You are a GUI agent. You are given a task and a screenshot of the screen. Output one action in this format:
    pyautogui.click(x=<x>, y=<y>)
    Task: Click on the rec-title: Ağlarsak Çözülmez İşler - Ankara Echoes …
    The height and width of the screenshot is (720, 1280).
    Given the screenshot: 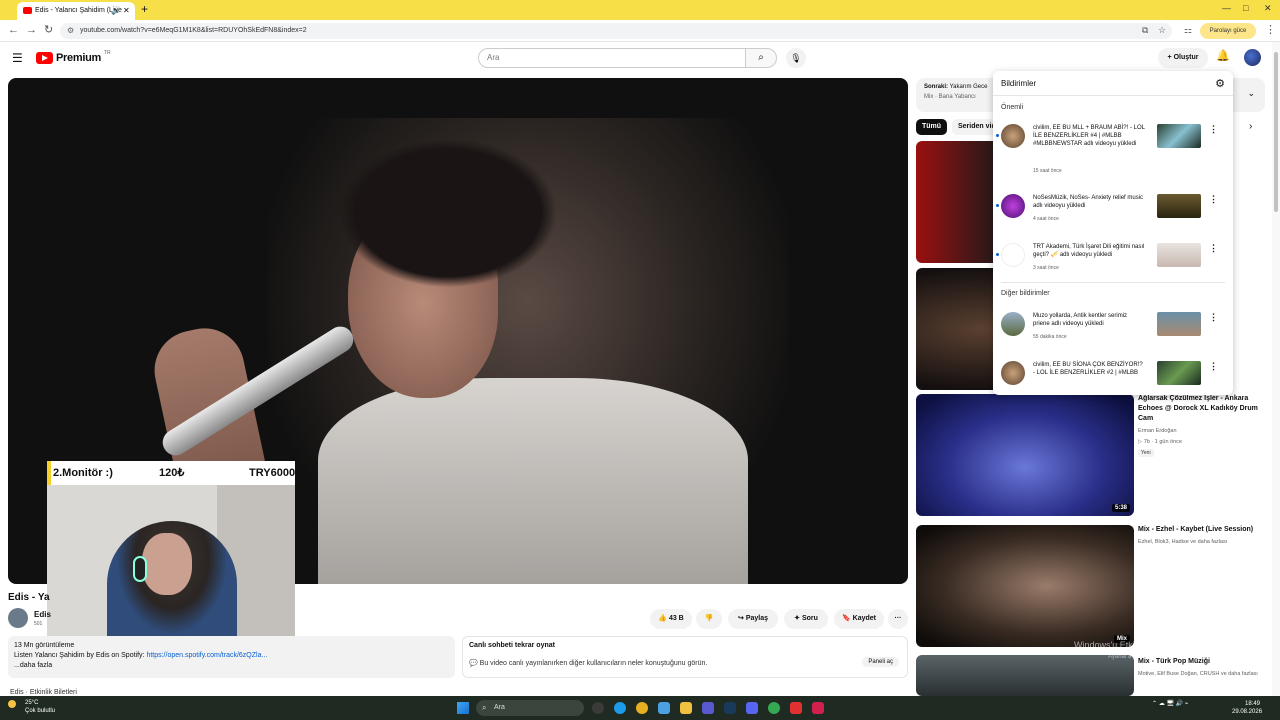 What is the action you would take?
    pyautogui.click(x=1198, y=408)
    